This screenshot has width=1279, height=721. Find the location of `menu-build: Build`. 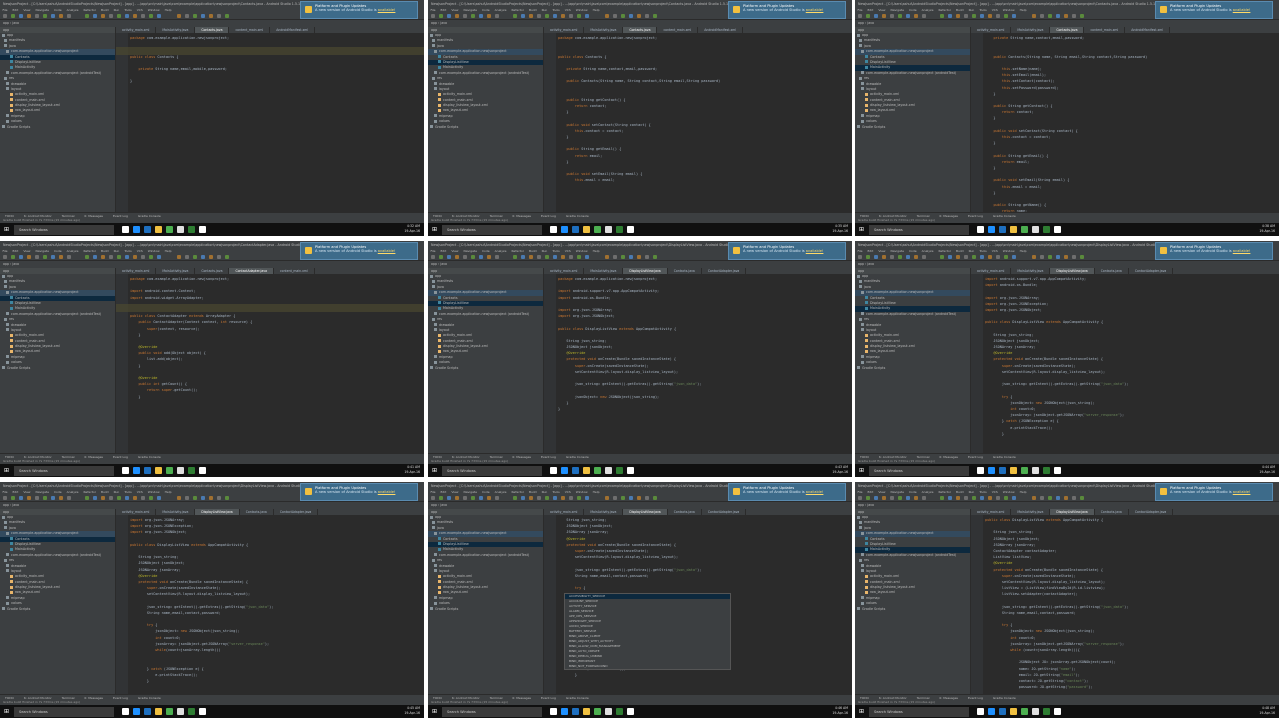

menu-build: Build is located at coordinates (960, 251).